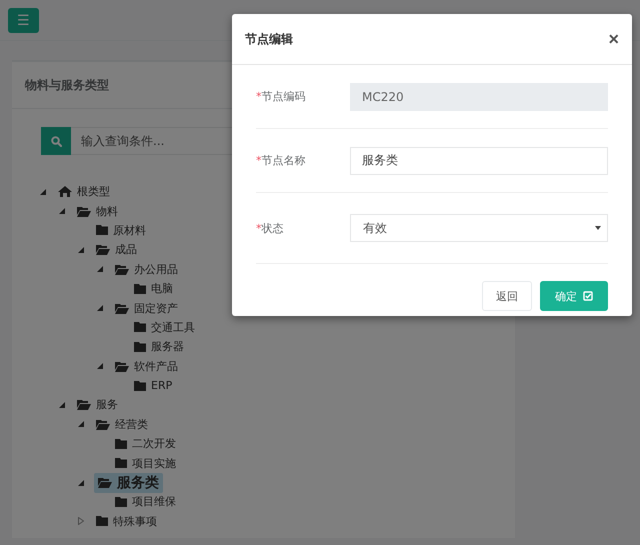 This screenshot has width=640, height=545. I want to click on tree-node: 服务, so click(97, 405).